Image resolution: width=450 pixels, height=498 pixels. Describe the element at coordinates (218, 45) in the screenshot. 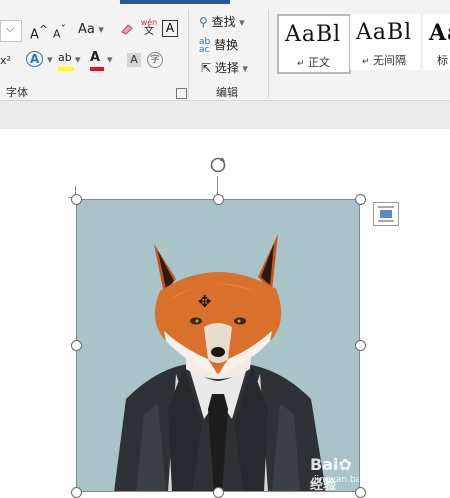

I see `replace-button: ab ac 替换` at that location.